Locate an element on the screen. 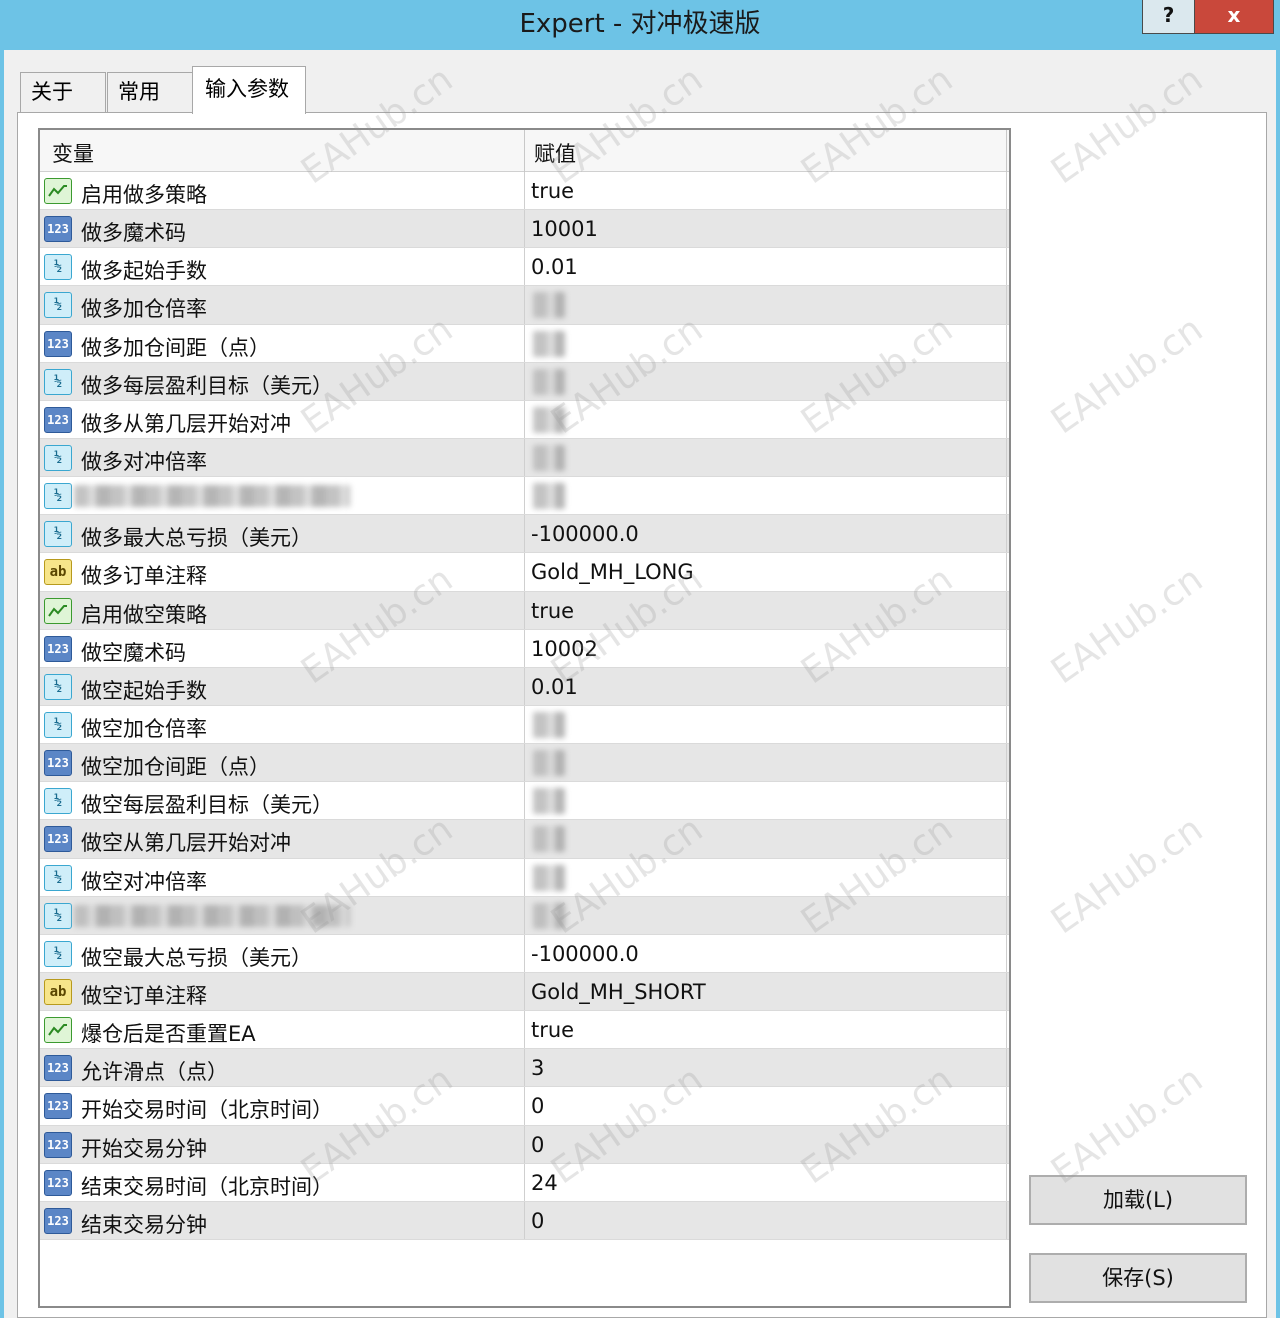 The image size is (1280, 1318). variable-value: 10001 is located at coordinates (564, 229).